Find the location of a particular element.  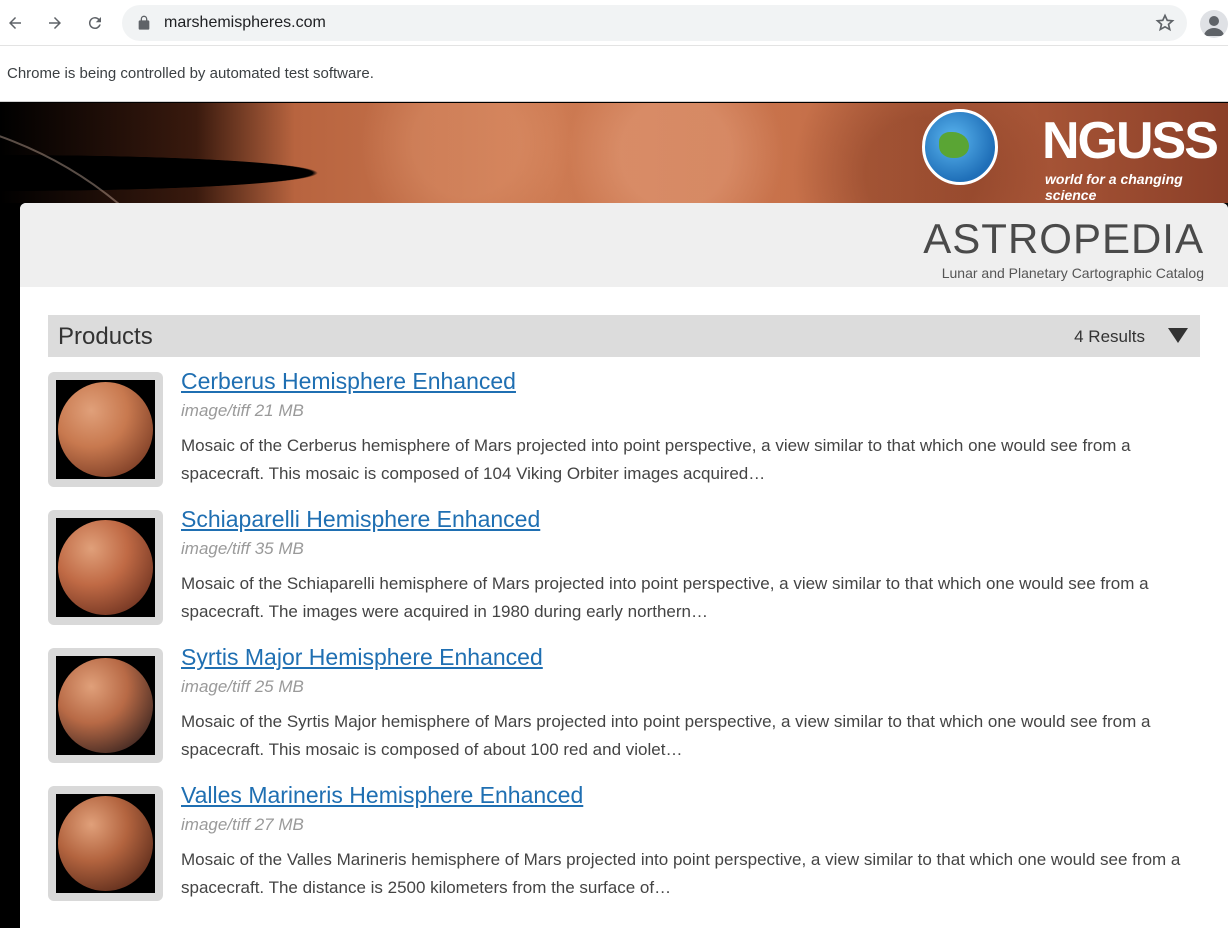

astropedia-logo: ASTROPEDIA is located at coordinates (1063, 239).